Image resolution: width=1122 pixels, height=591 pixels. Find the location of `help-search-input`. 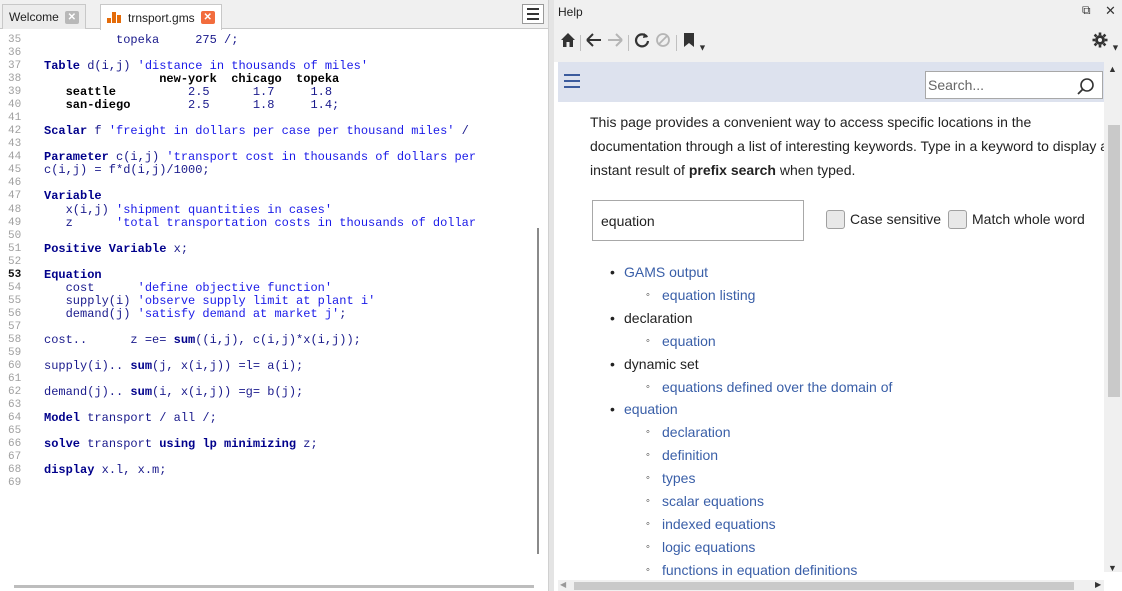

help-search-input is located at coordinates (998, 85).